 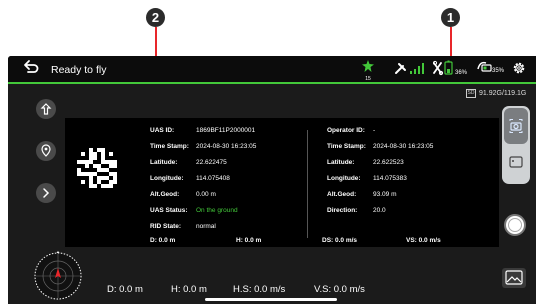 I want to click on map-pin-button, so click(x=46, y=151).